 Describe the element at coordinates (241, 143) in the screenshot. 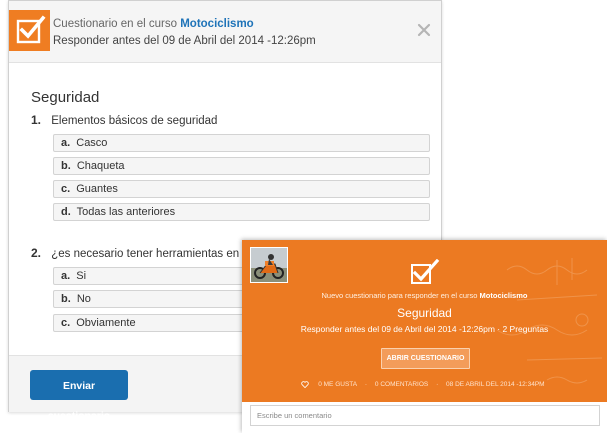

I see `answer-option-q1-a: a. Casco` at that location.